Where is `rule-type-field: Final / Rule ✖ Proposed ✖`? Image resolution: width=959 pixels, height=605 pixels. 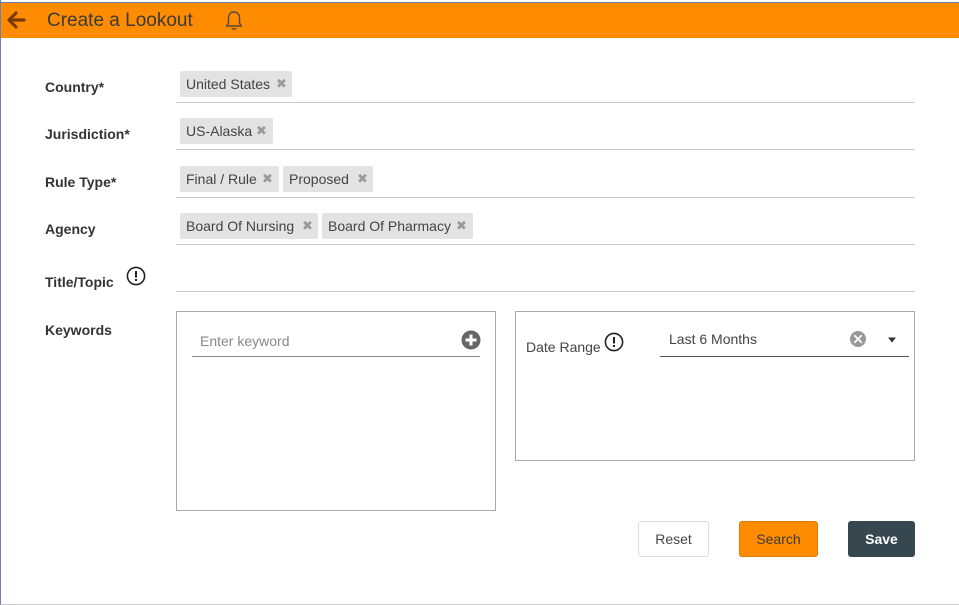
rule-type-field: Final / Rule ✖ Proposed ✖ is located at coordinates (545, 182).